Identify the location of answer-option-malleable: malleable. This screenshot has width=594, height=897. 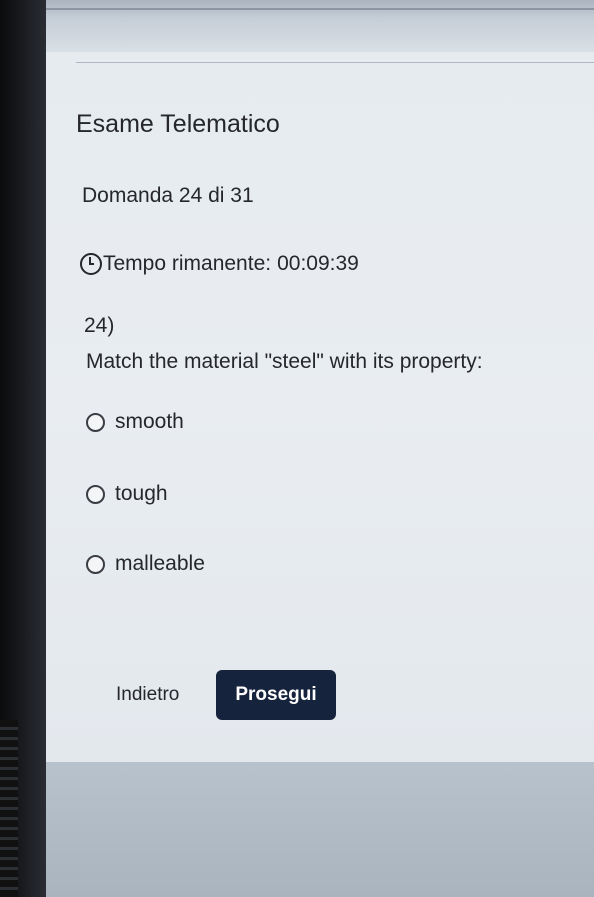
(145, 564).